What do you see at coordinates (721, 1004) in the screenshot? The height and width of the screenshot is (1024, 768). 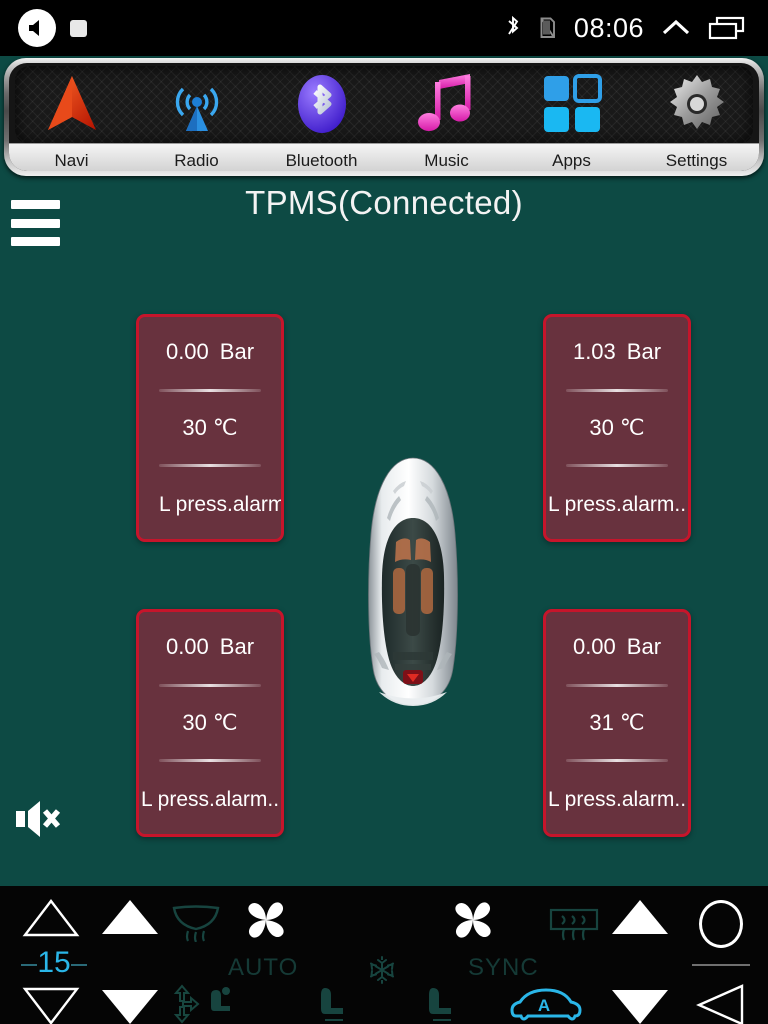 I see `back-triangle-icon` at bounding box center [721, 1004].